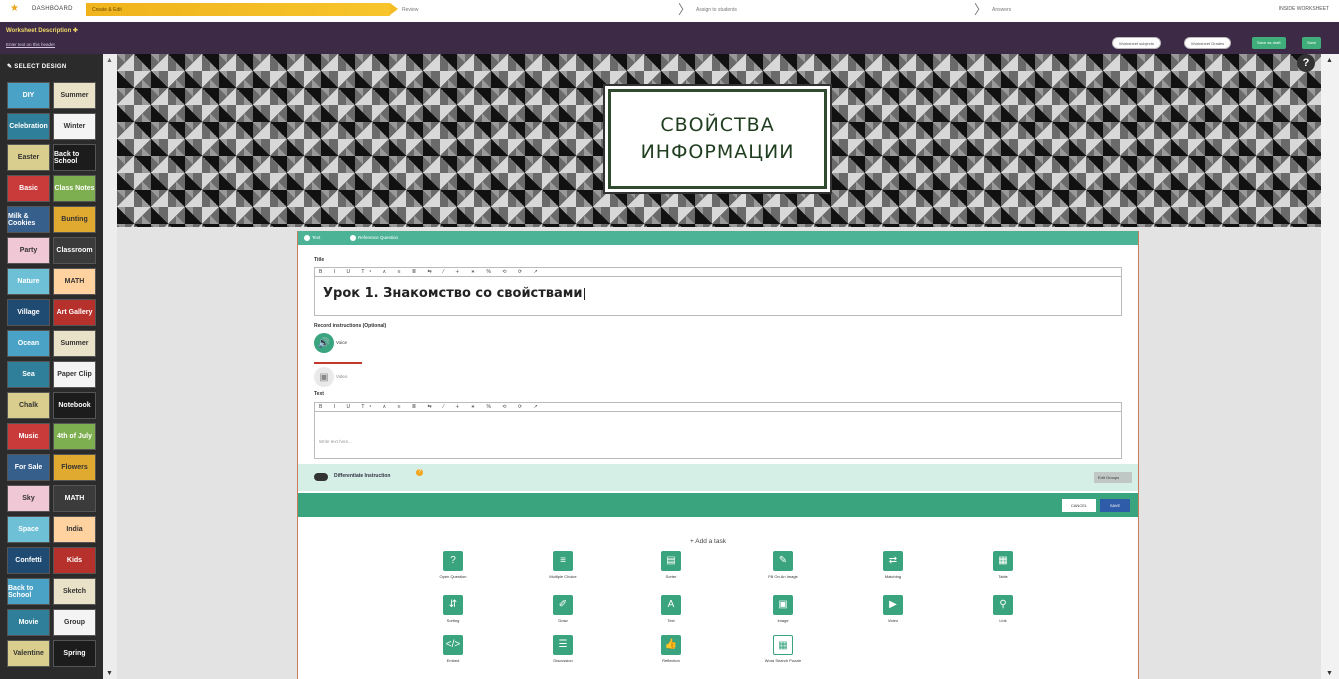  What do you see at coordinates (74, 560) in the screenshot?
I see `design-thumb: Kids` at bounding box center [74, 560].